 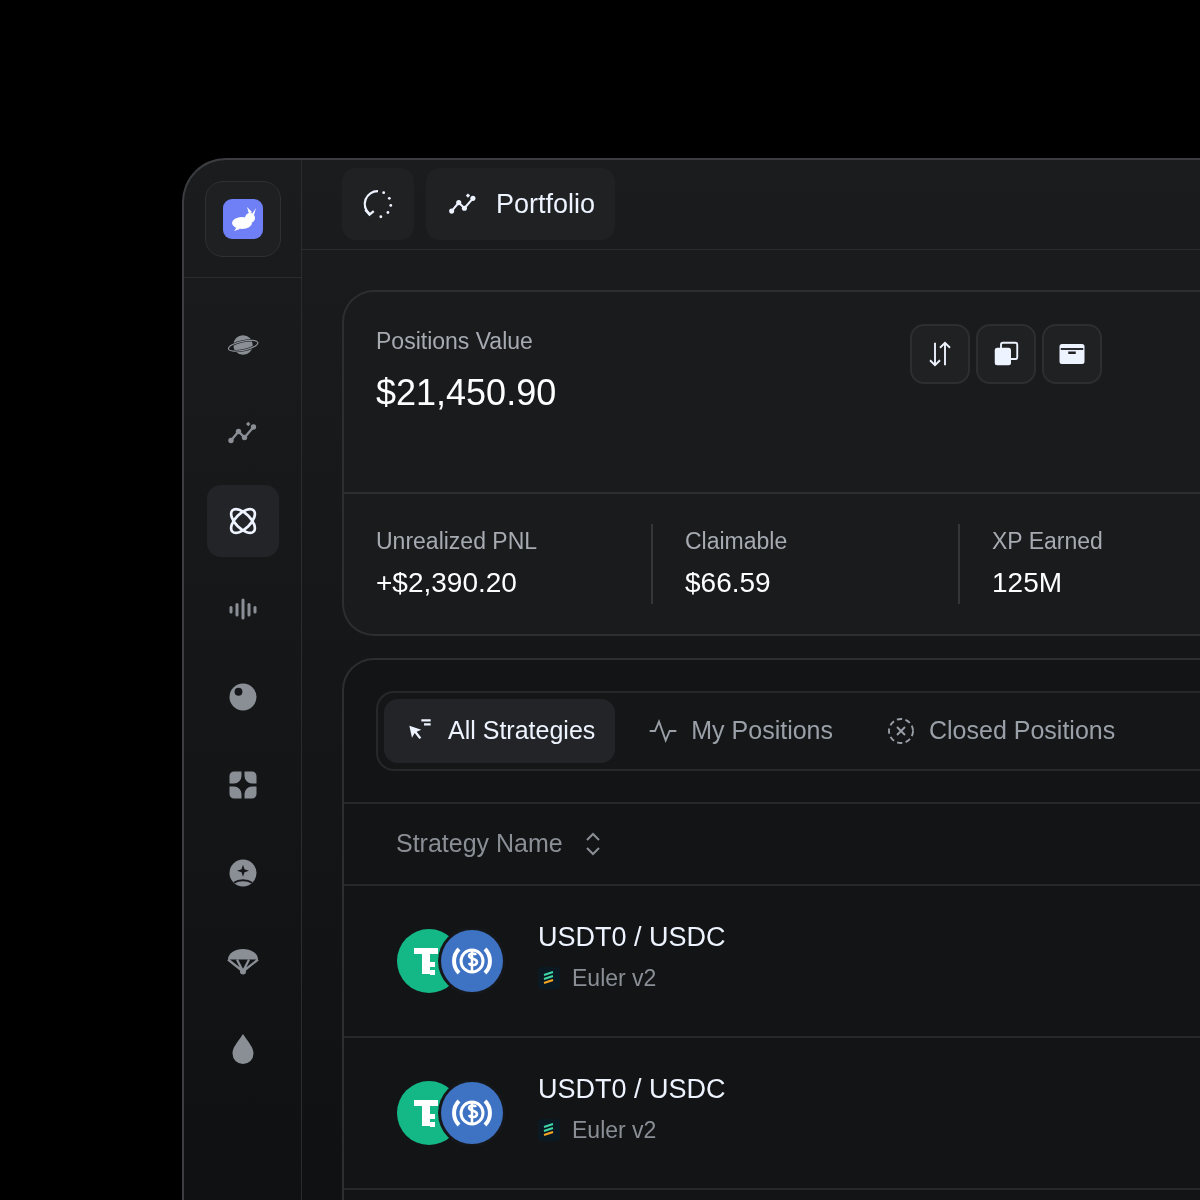 I want to click on stat-value: 125M, so click(x=1028, y=583).